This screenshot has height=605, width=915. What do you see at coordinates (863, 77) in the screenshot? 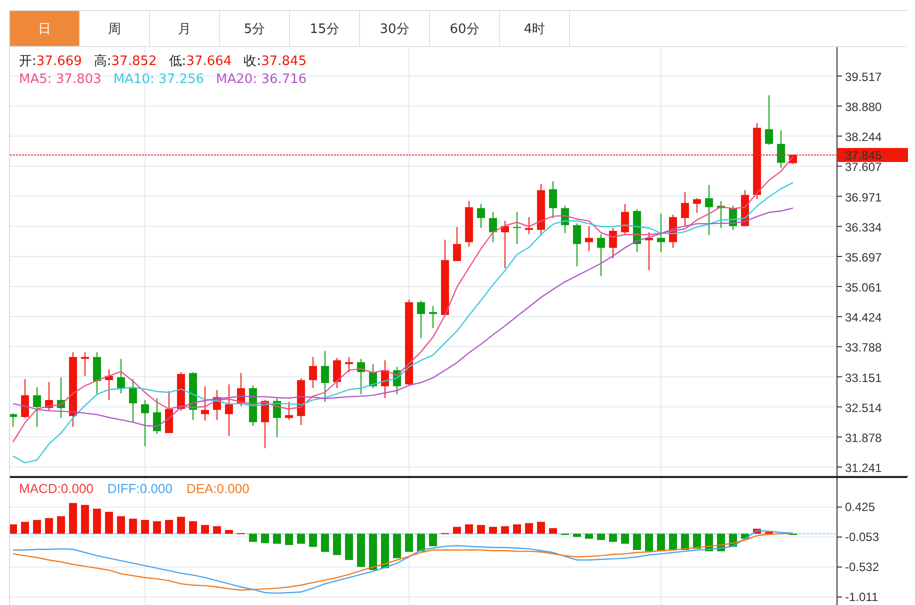
I see `y-tick-label: 39.517` at bounding box center [863, 77].